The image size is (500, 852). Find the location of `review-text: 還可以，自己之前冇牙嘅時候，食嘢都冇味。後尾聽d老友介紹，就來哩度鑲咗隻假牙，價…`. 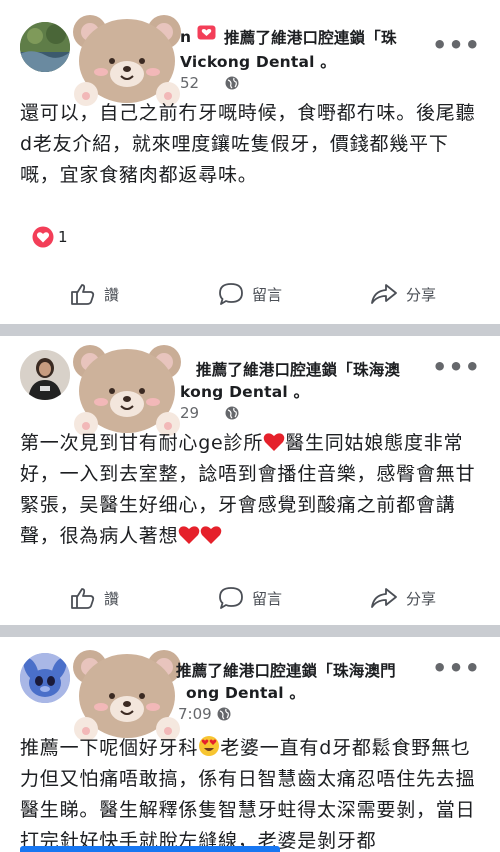

review-text: 還可以，自己之前冇牙嘅時候，食嘢都冇味。後尾聽d老友介紹，就來哩度鑲咗隻假牙，價… is located at coordinates (248, 144).